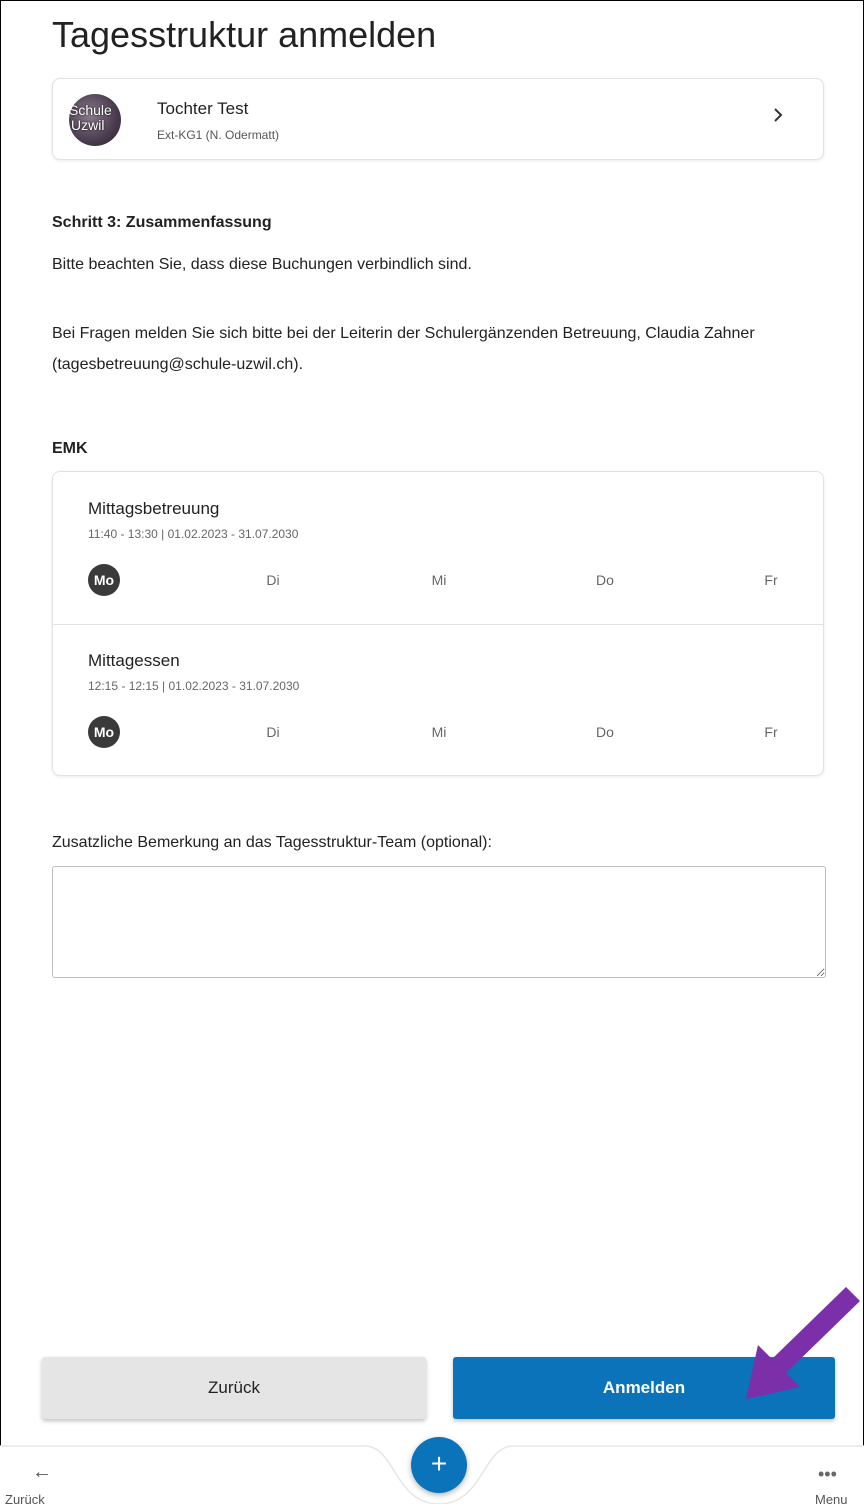 The height and width of the screenshot is (1507, 864). I want to click on back-button: Zurück, so click(234, 1388).